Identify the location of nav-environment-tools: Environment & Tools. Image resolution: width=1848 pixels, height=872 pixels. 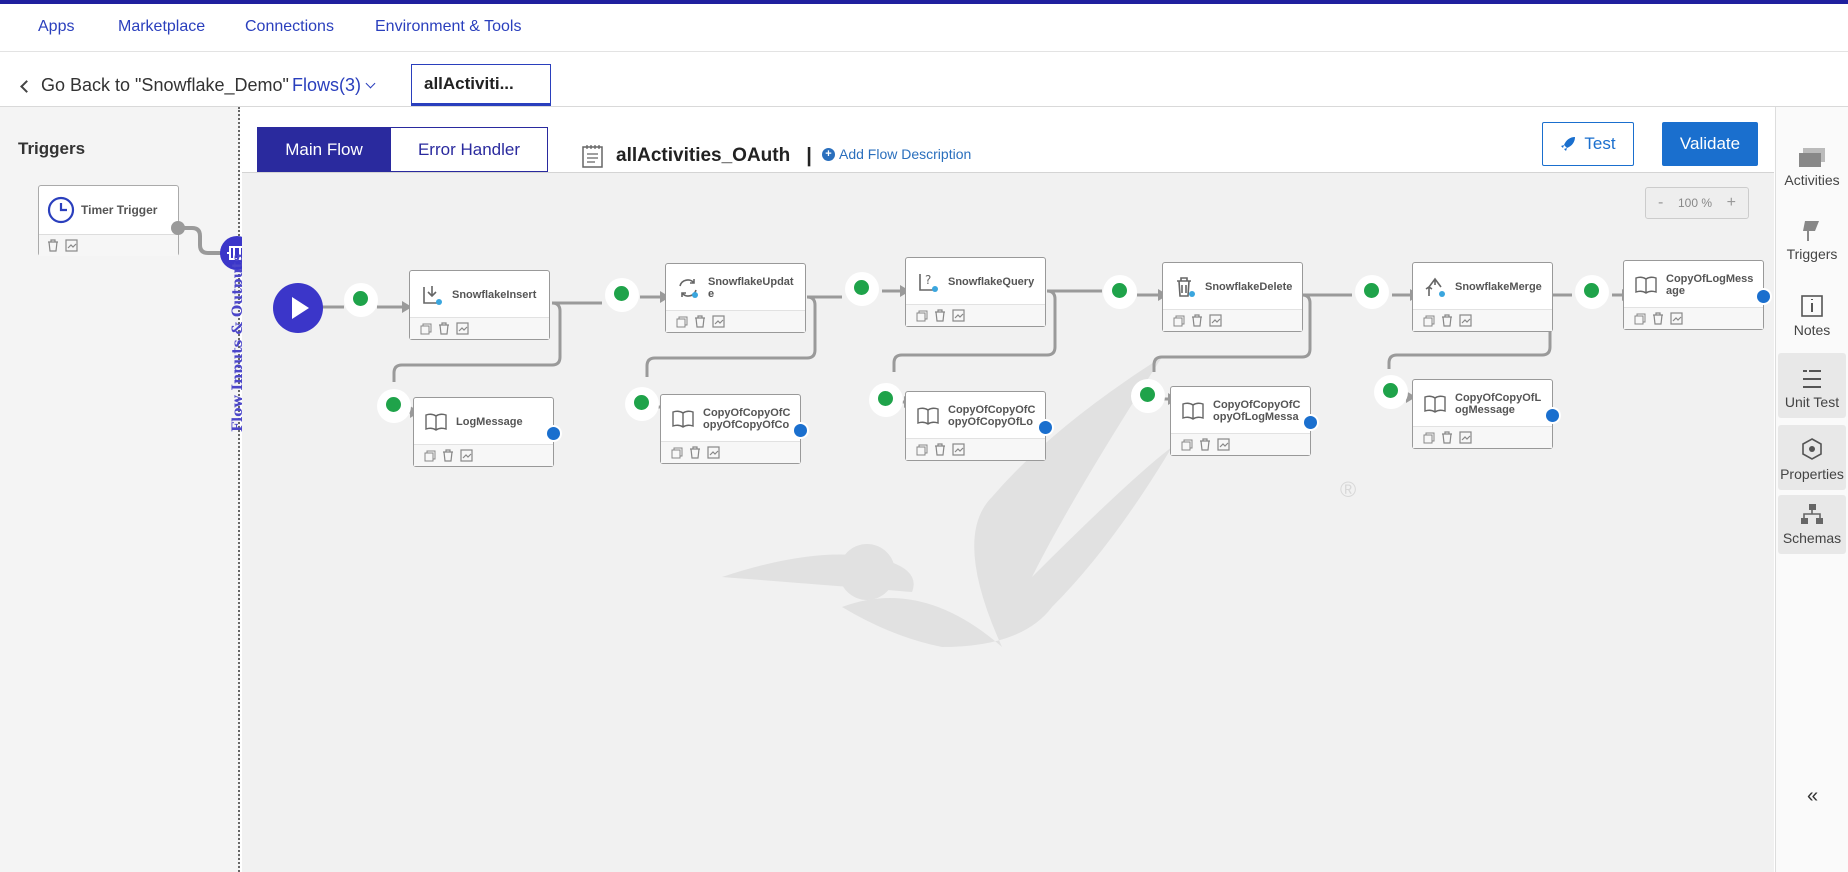
(448, 27).